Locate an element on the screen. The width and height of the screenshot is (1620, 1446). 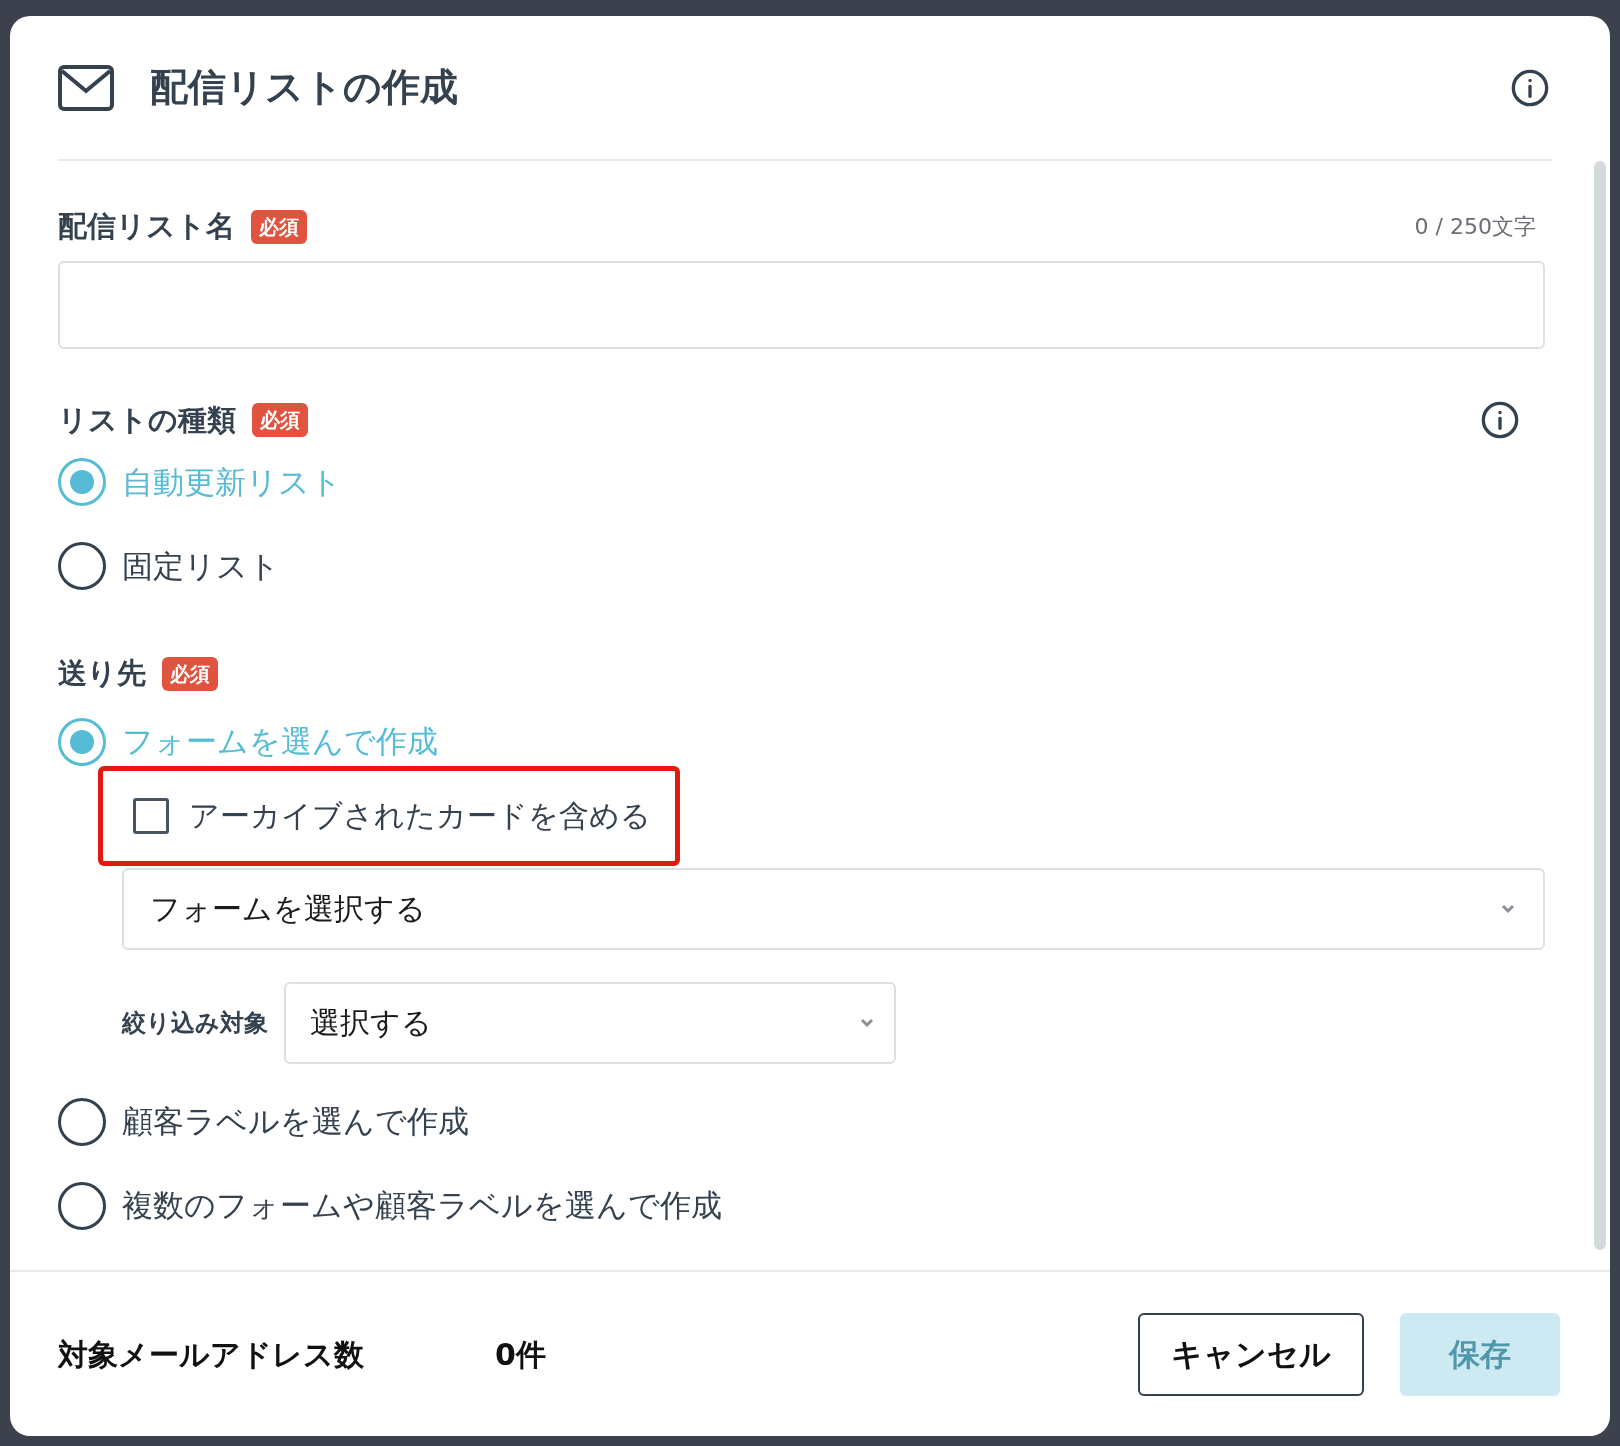
radio-option: 複数のフォームや顧客ラベルを選んで作成 is located at coordinates (805, 1205).